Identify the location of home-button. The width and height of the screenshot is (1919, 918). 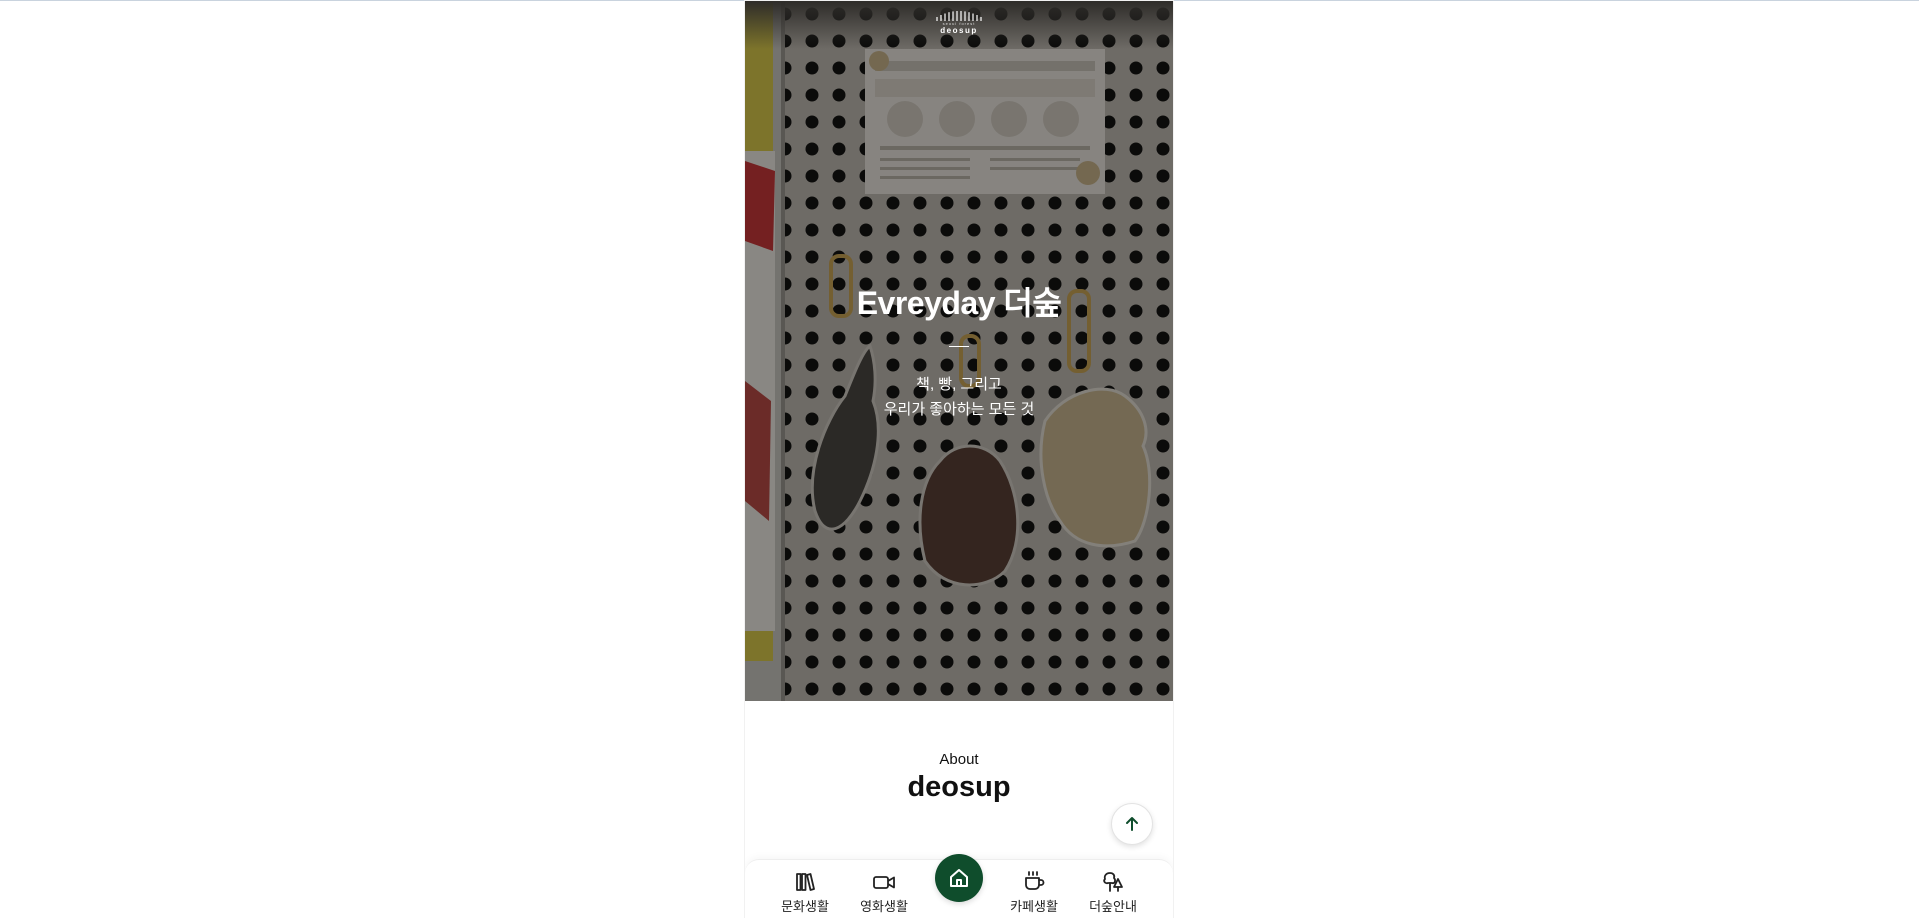
(959, 878).